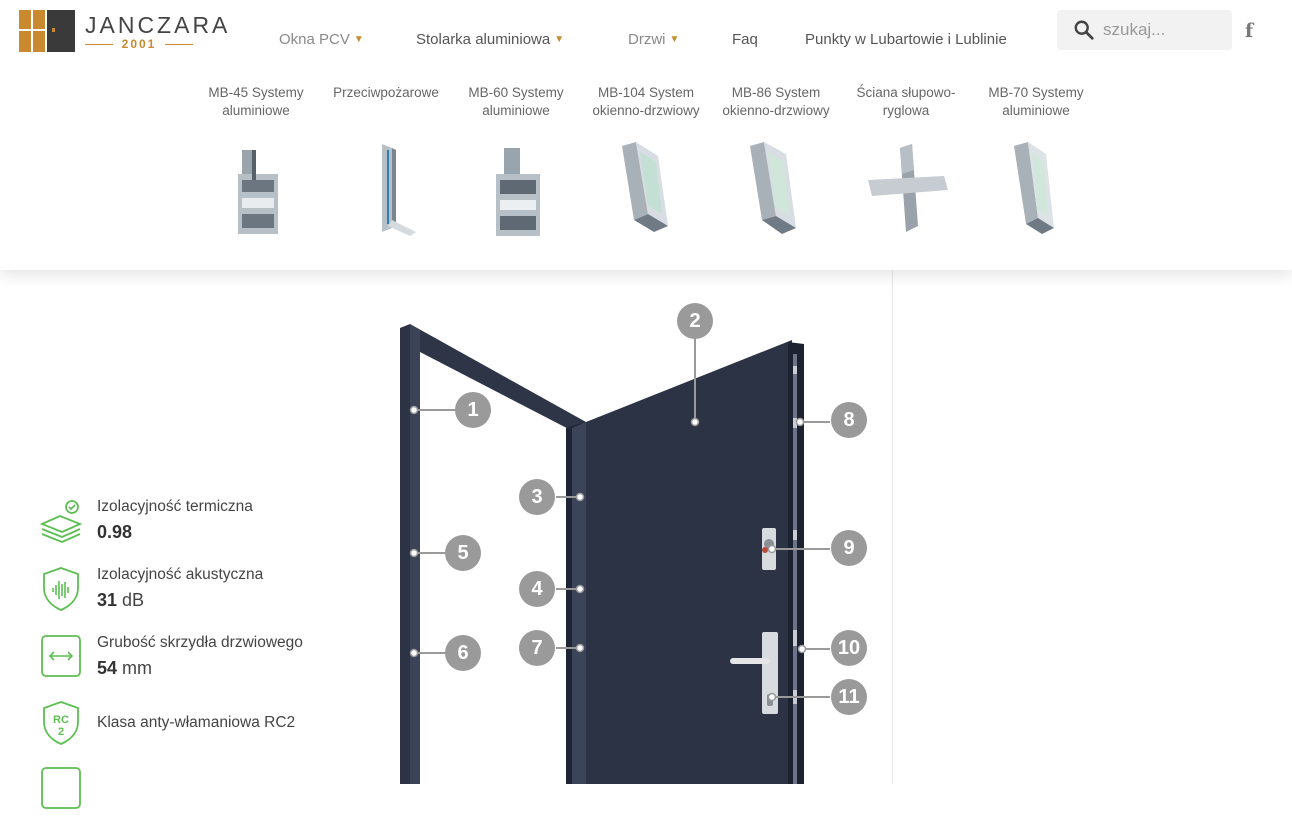  I want to click on feature-thermal: Izolacyjność termiczna 0.98, so click(210, 528).